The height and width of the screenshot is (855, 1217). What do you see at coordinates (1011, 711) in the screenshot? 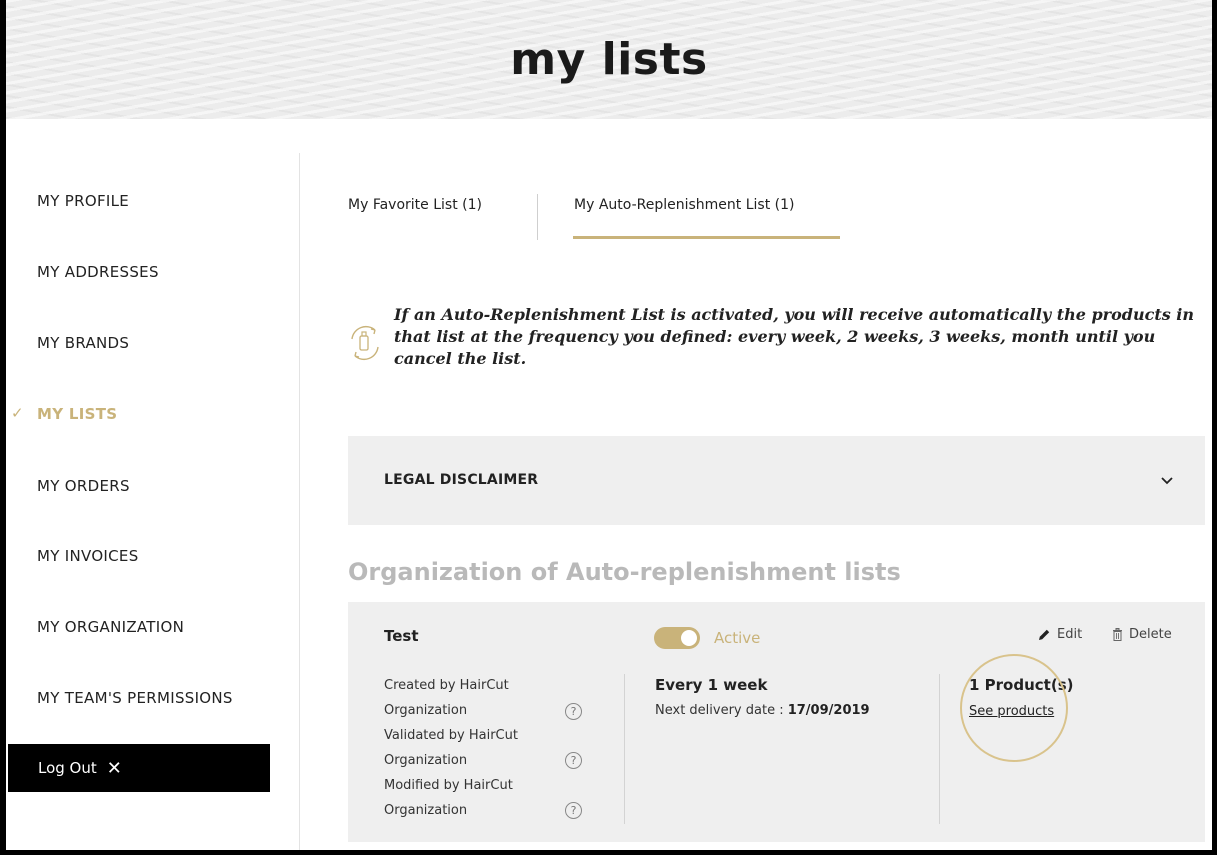
I see `see-products-link: See products` at bounding box center [1011, 711].